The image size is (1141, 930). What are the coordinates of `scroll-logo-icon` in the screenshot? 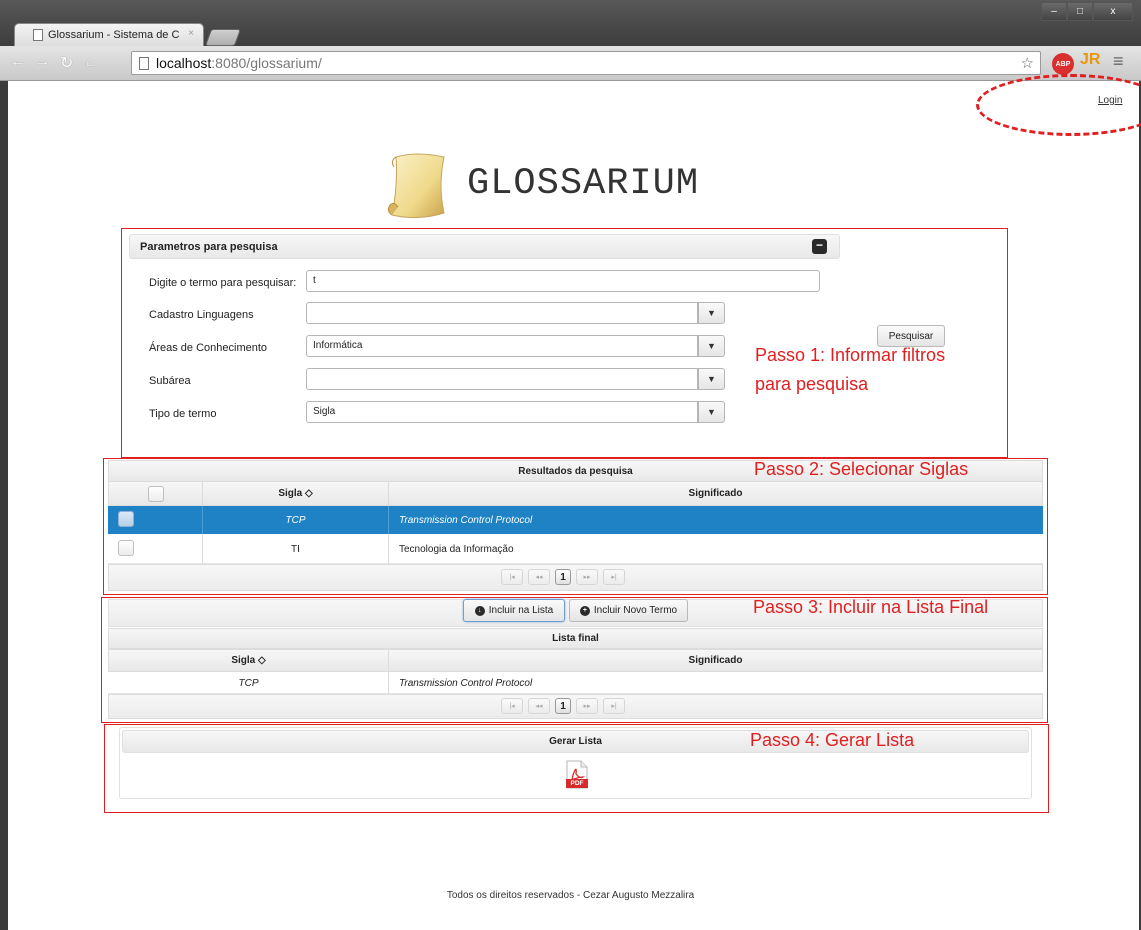 It's located at (416, 186).